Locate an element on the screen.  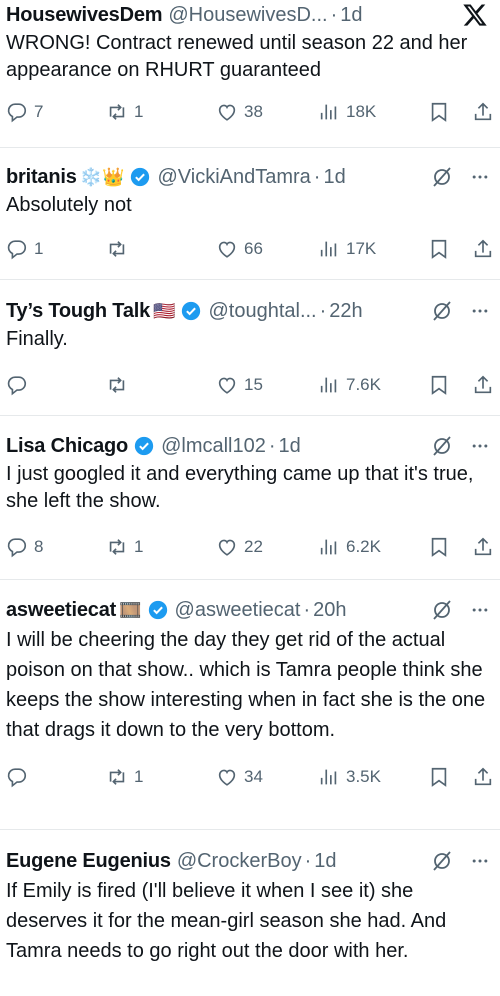
reply-header: asweetiecat 🎞️ @asweetiecat · 20h is located at coordinates (250, 610).